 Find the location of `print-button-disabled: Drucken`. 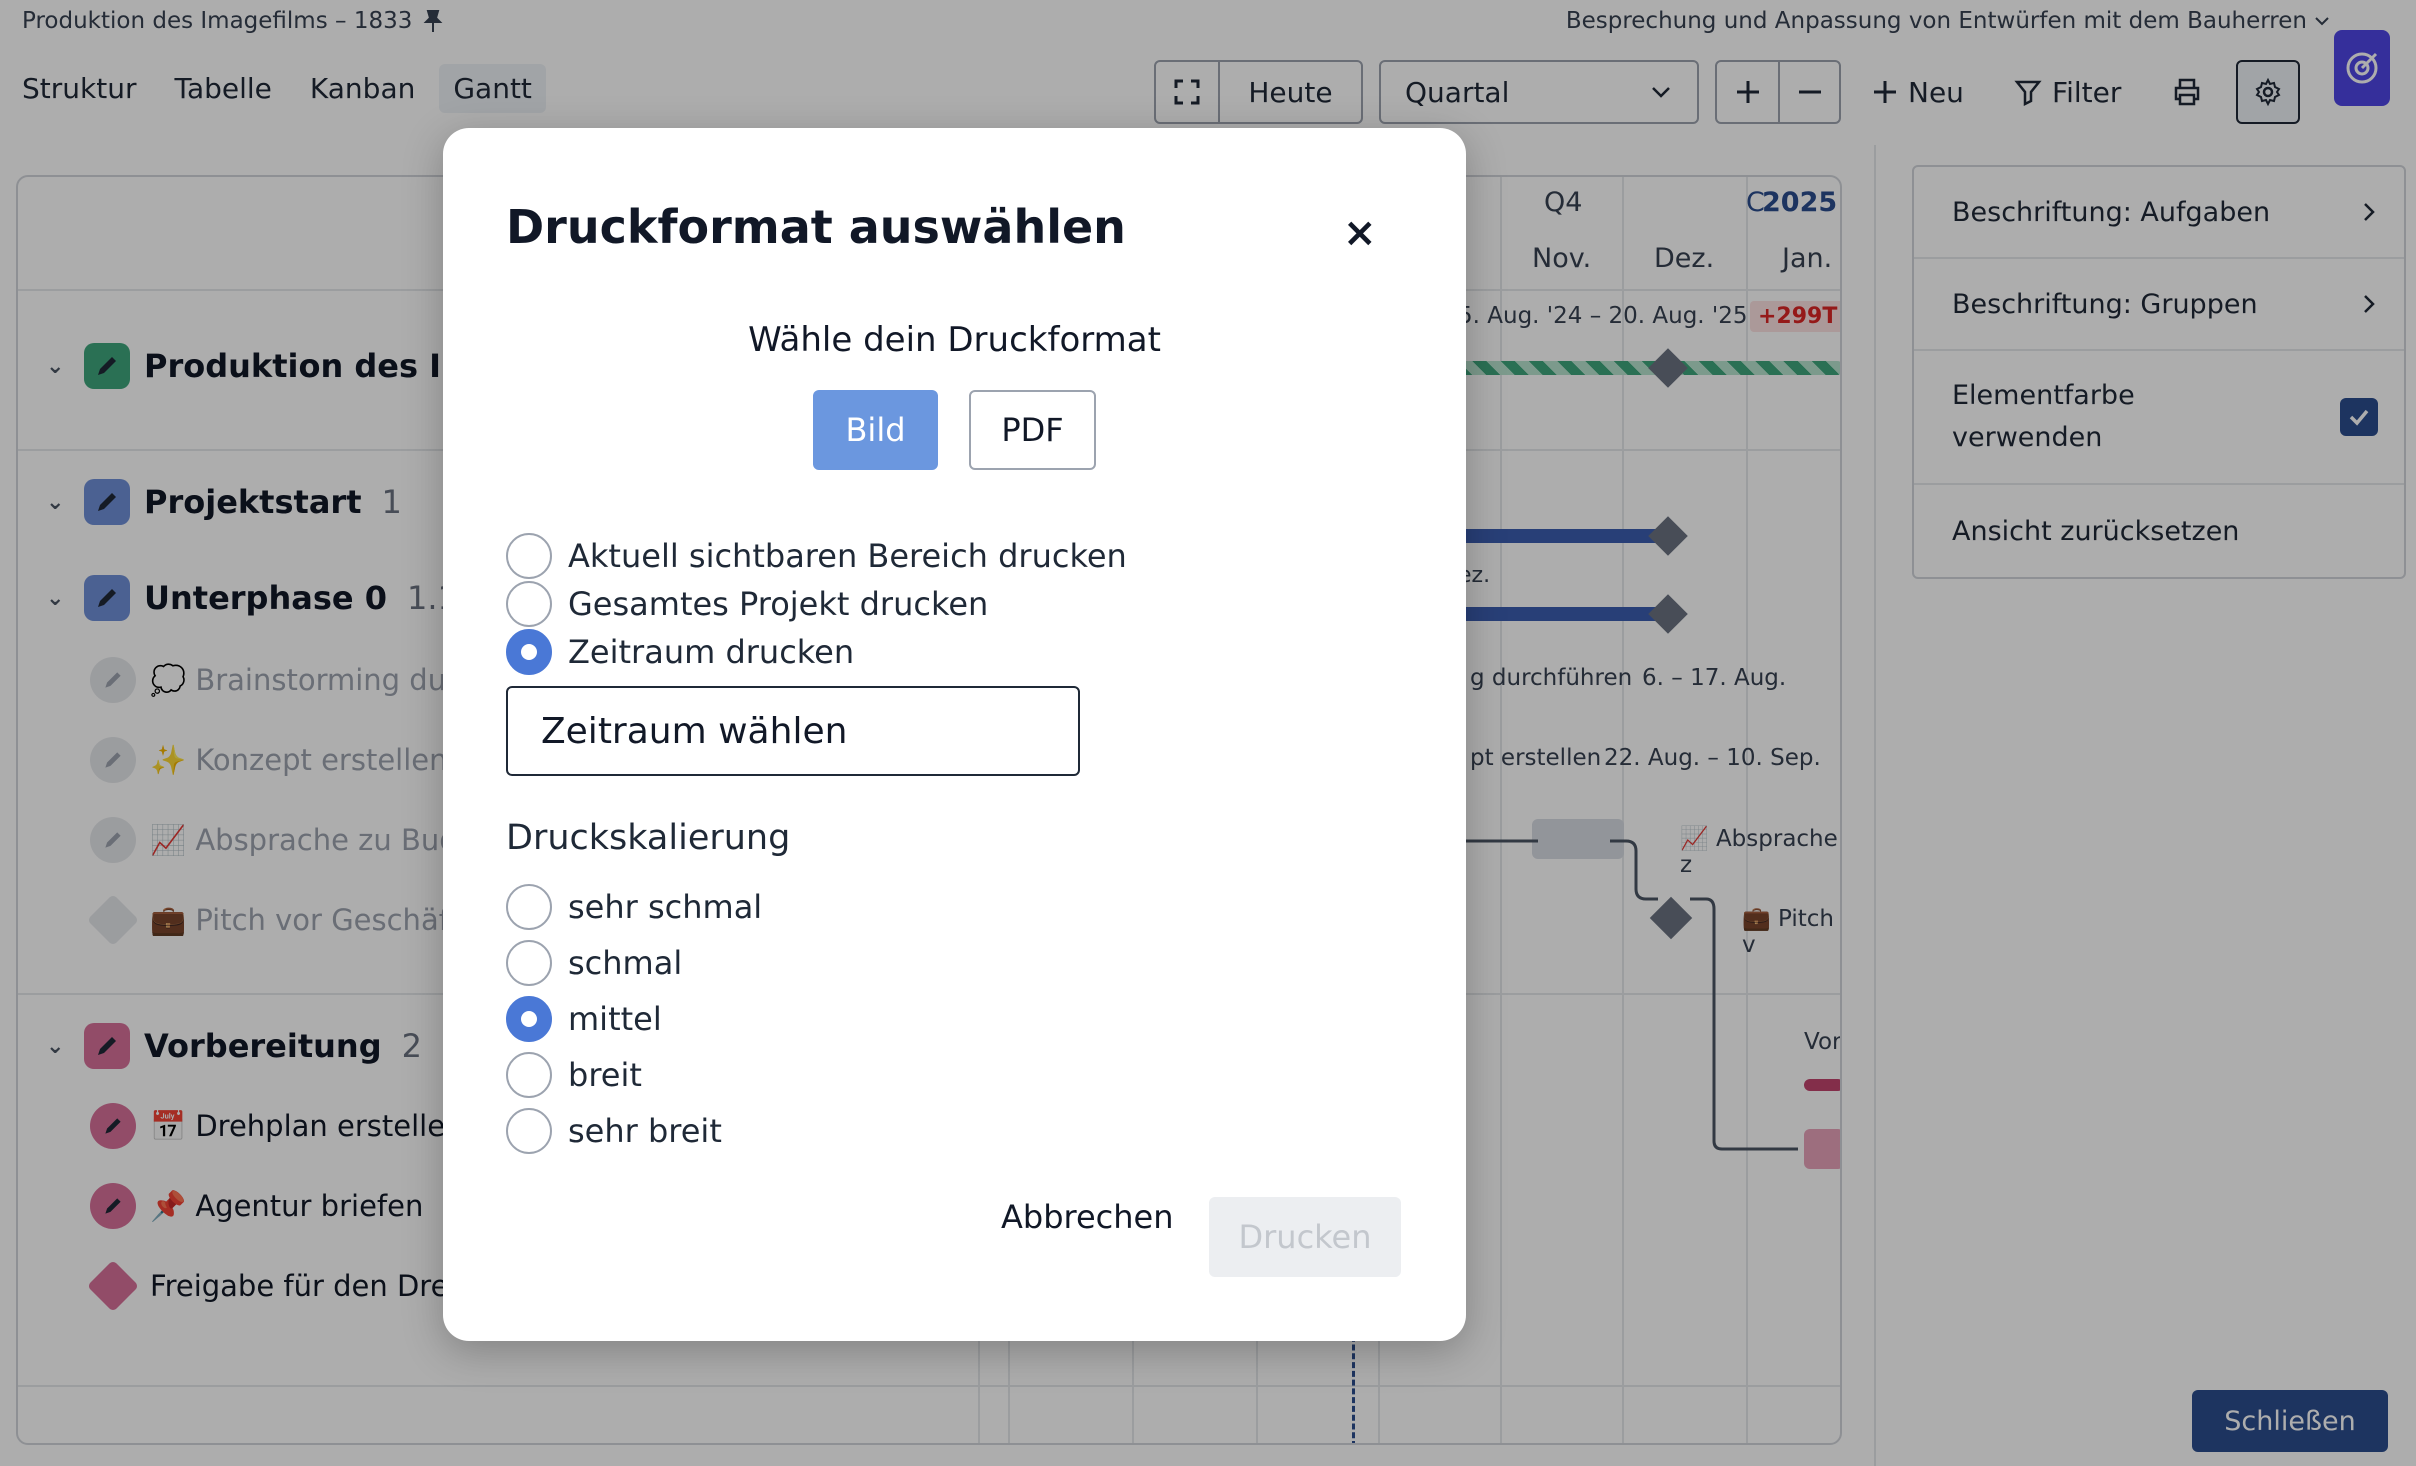

print-button-disabled: Drucken is located at coordinates (1305, 1237).